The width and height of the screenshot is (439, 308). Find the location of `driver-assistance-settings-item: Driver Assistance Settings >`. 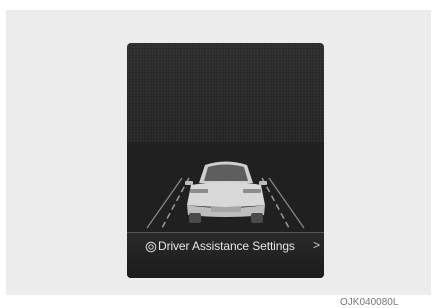

driver-assistance-settings-item: Driver Assistance Settings > is located at coordinates (225, 247).